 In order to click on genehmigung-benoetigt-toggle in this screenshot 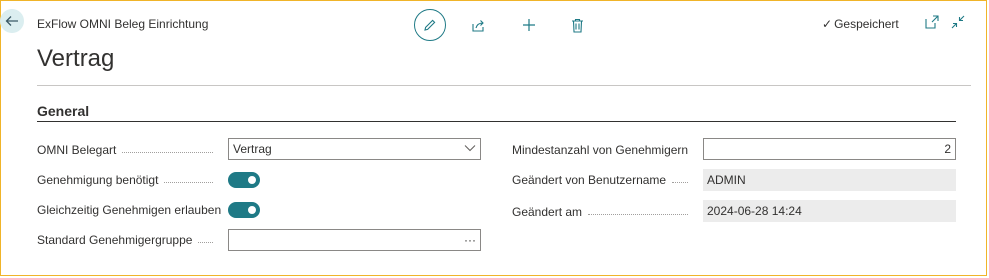, I will do `click(244, 180)`.